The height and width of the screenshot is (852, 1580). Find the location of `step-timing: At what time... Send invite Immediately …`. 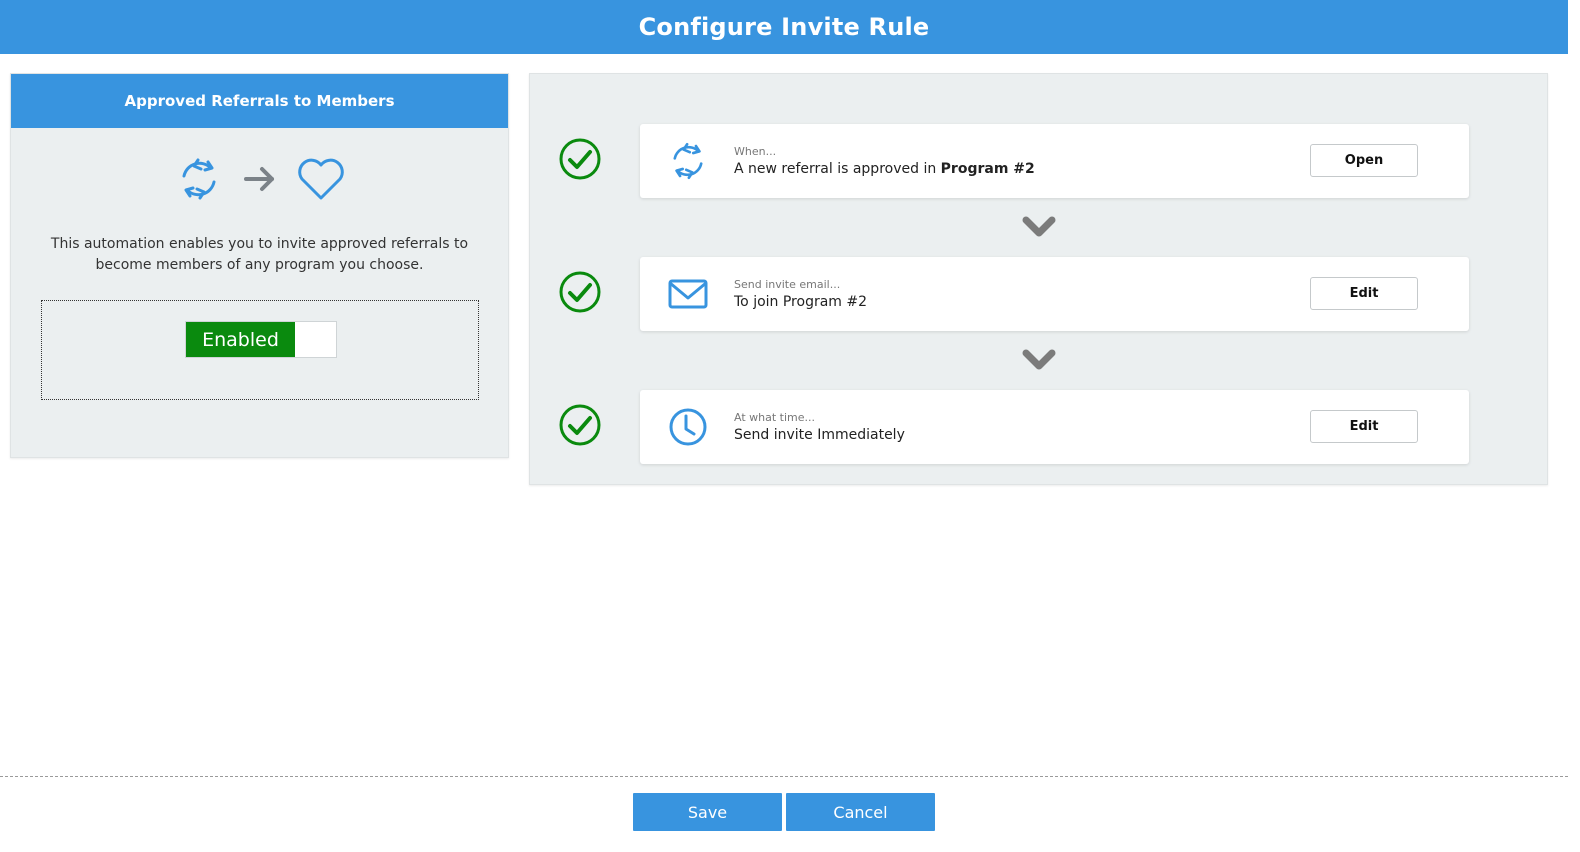

step-timing: At what time... Send invite Immediately … is located at coordinates (1054, 427).